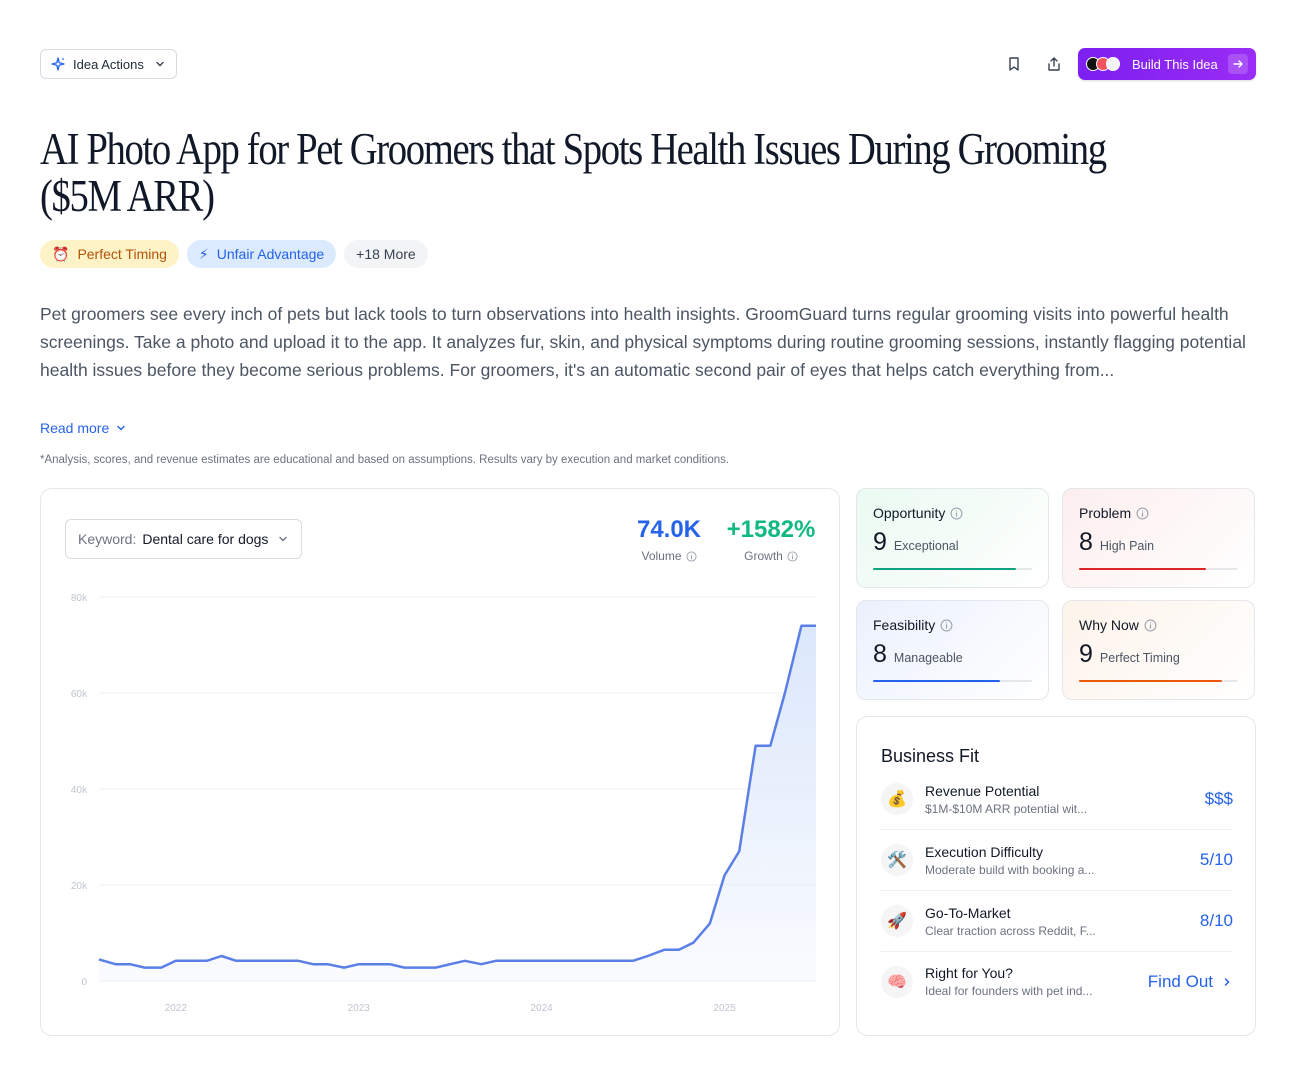  What do you see at coordinates (1238, 64) in the screenshot?
I see `arrow-right-icon` at bounding box center [1238, 64].